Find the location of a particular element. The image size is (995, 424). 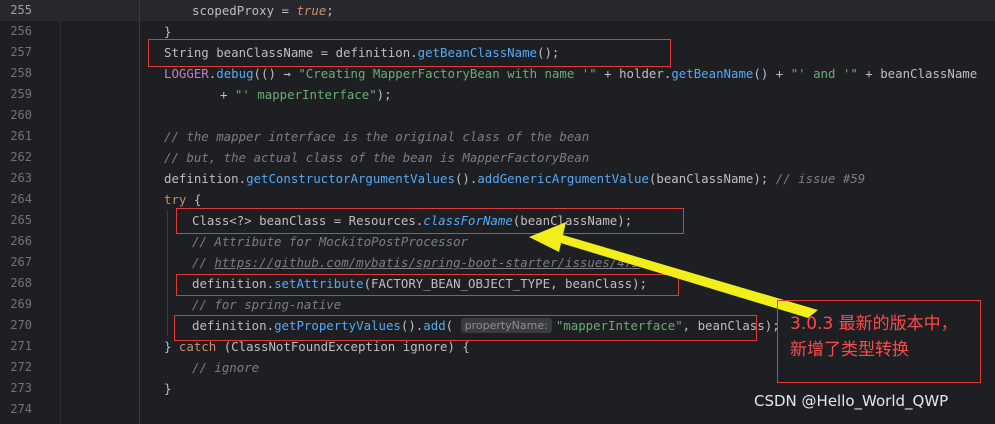

arrow-head is located at coordinates (547, 237).